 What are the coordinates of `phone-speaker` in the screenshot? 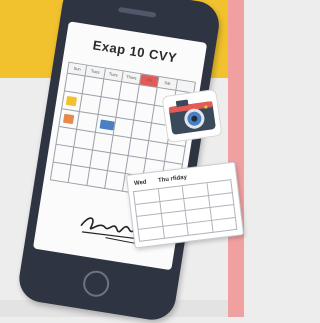 It's located at (137, 12).